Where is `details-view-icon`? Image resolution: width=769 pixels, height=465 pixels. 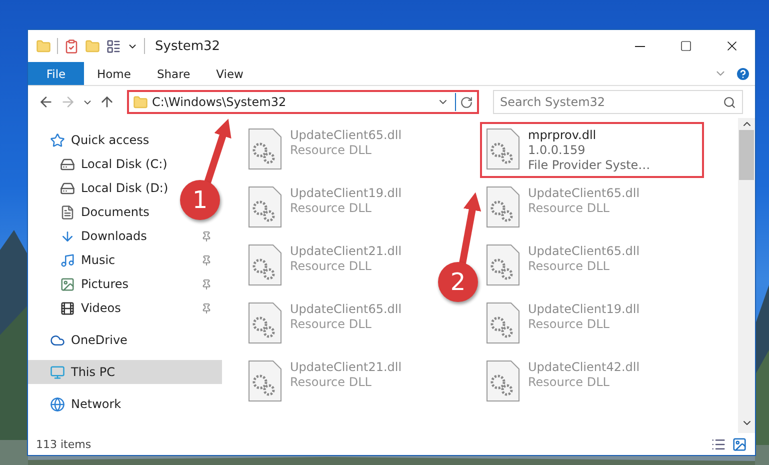
details-view-icon is located at coordinates (718, 444).